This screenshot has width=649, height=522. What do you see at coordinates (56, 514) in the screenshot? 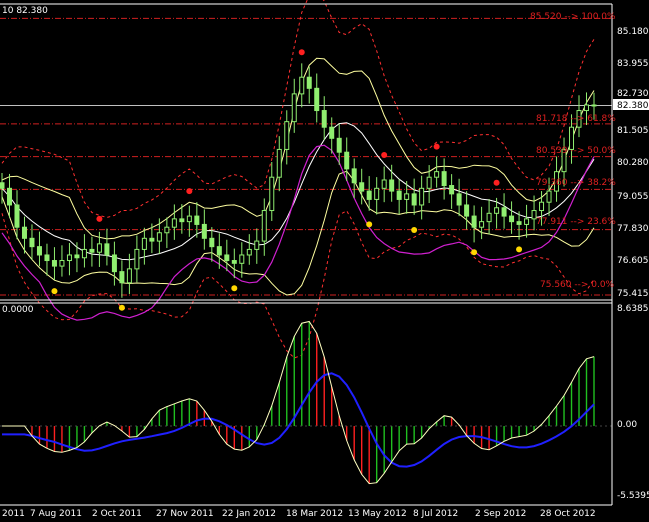
I see `time-label: 7 Aug 2011` at bounding box center [56, 514].